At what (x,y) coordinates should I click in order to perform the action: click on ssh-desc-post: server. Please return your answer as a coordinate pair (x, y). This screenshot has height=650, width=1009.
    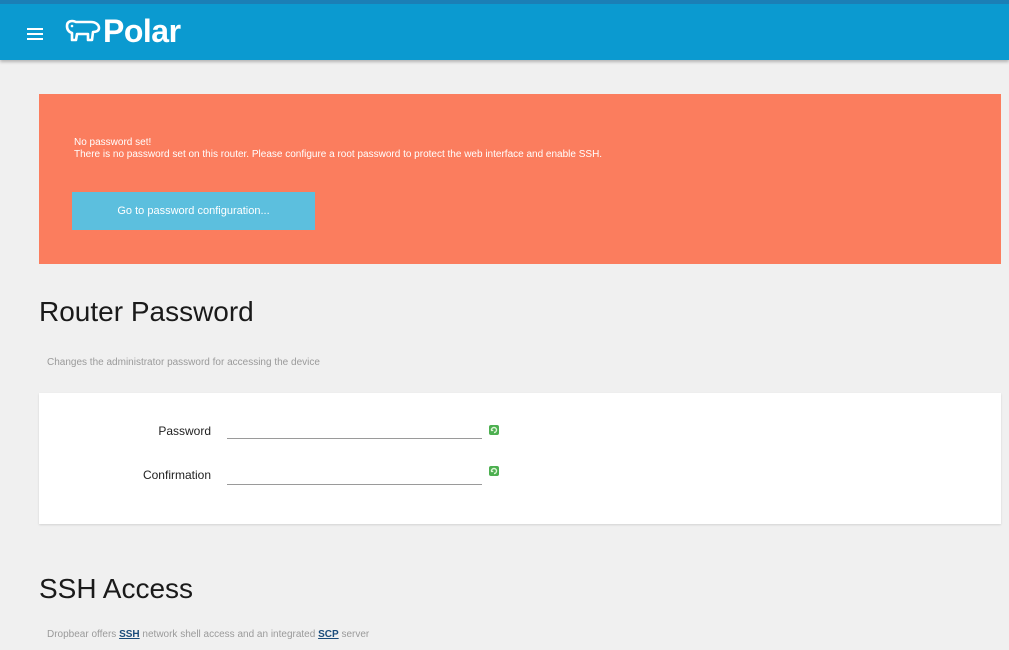
    Looking at the image, I should click on (355, 634).